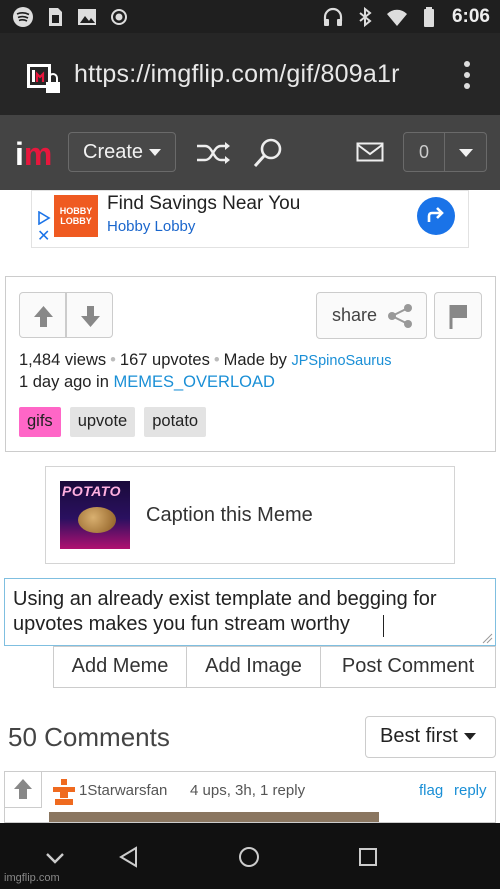  What do you see at coordinates (175, 422) in the screenshot?
I see `tag-potato: potato` at bounding box center [175, 422].